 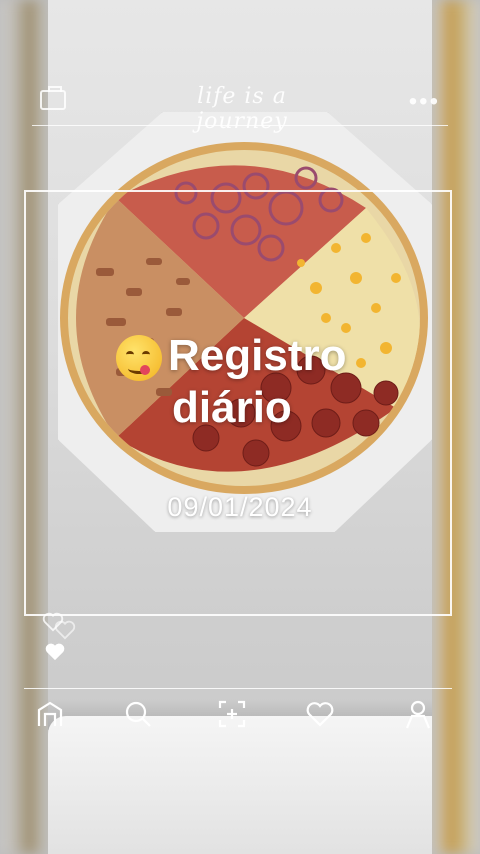 What do you see at coordinates (238, 688) in the screenshot?
I see `nav-divider` at bounding box center [238, 688].